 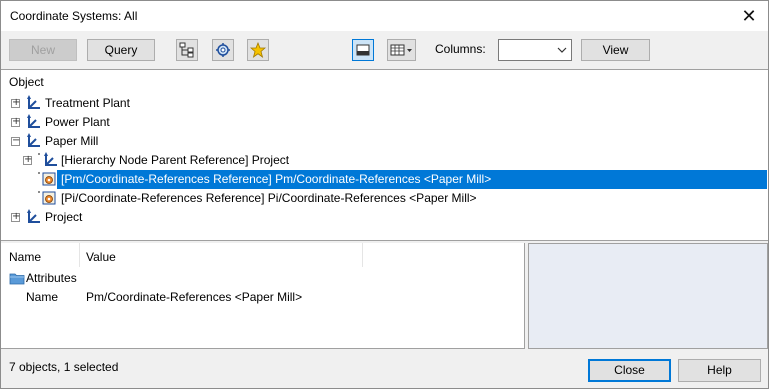 What do you see at coordinates (384, 103) in the screenshot?
I see `tree-item-treatment-plant: + Treatment Plant` at bounding box center [384, 103].